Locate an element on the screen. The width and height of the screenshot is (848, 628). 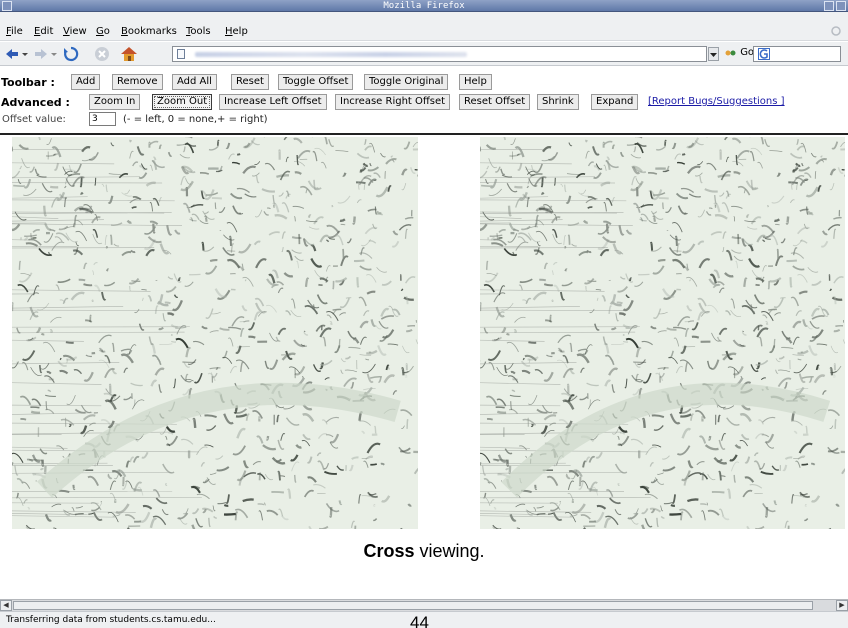
back-dropdown-icon is located at coordinates (25, 54).